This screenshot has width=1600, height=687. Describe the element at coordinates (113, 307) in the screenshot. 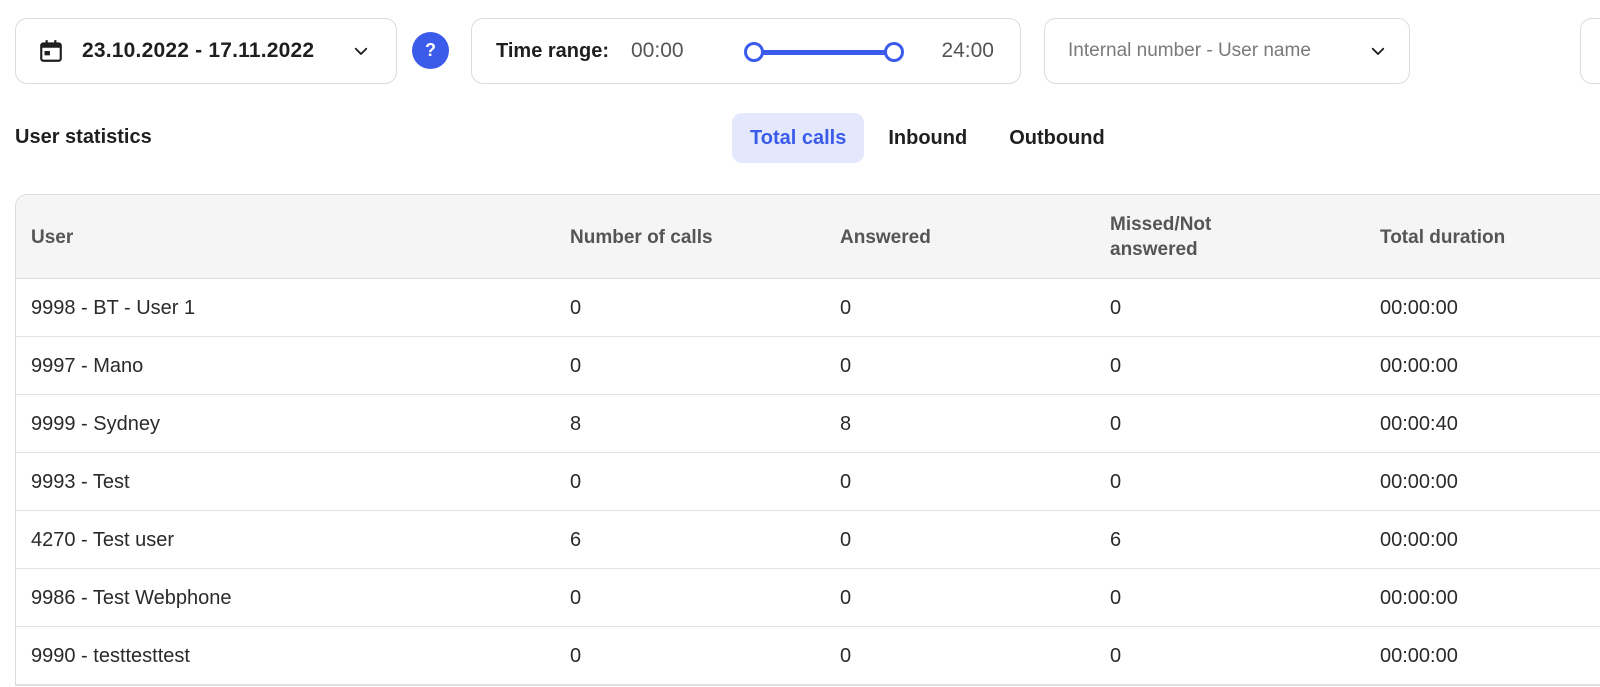

I see `cell-user: 9998 - BT - User 1` at that location.